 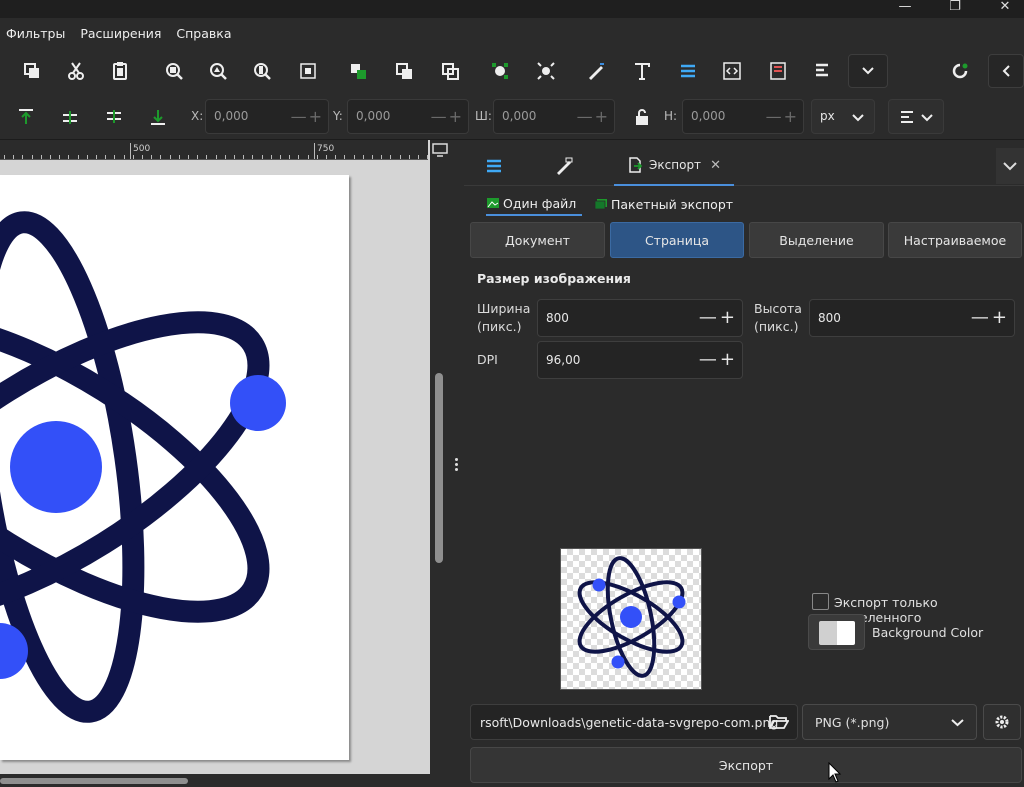 What do you see at coordinates (816, 240) in the screenshot?
I see `area-selection-button: Выделение` at bounding box center [816, 240].